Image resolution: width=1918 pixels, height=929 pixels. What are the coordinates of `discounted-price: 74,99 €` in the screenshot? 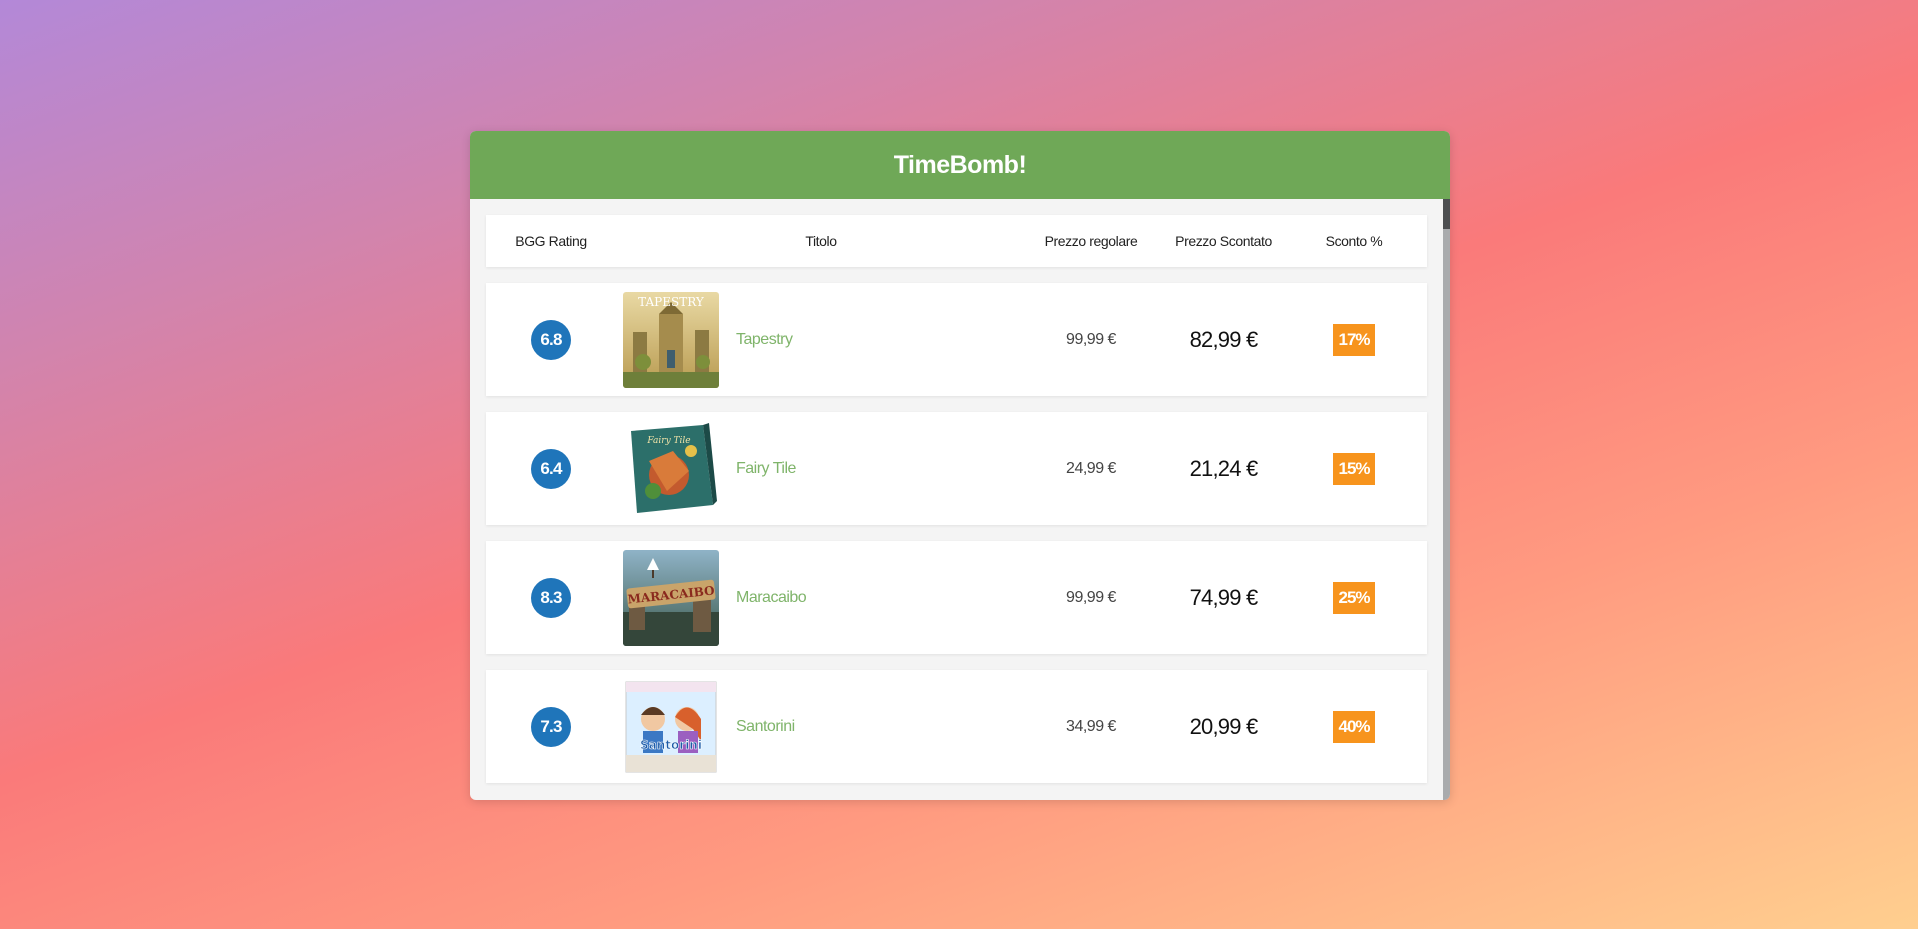 It's located at (1224, 597).